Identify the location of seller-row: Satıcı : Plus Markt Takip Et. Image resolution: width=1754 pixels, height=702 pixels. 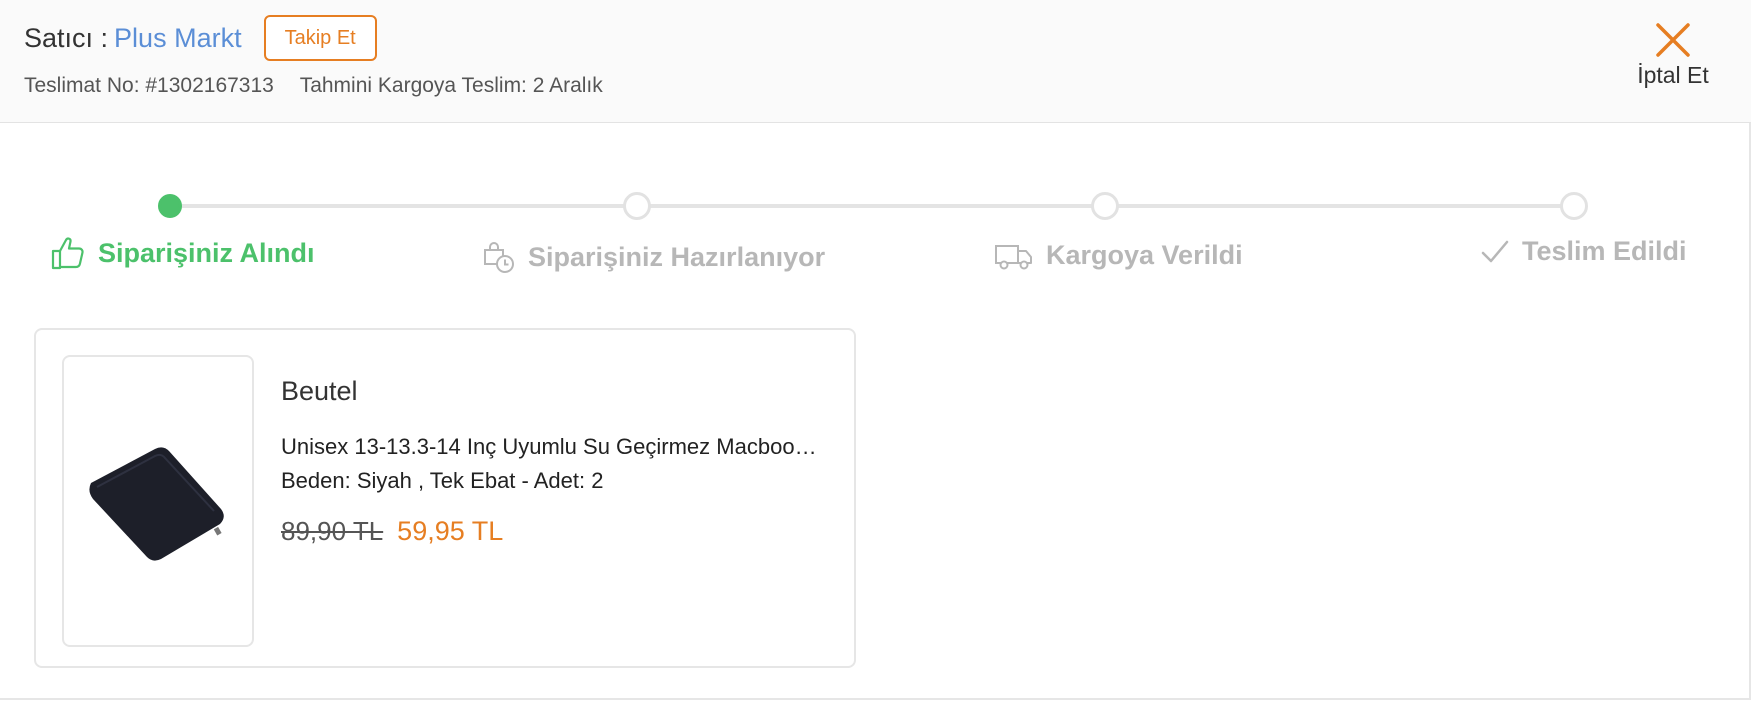
(200, 38).